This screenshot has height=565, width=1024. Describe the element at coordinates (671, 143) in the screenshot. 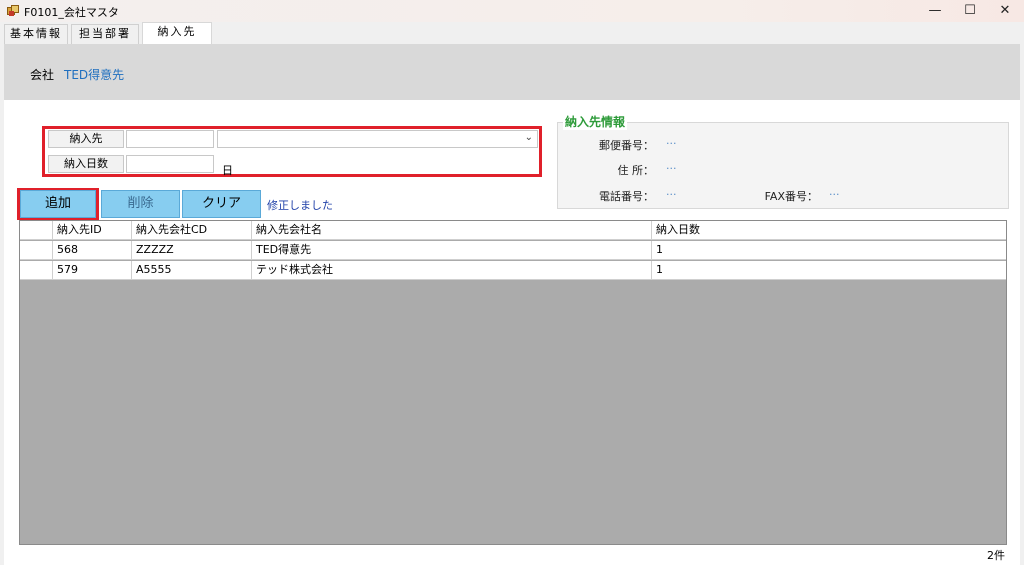

I see `postal-value: ···` at that location.